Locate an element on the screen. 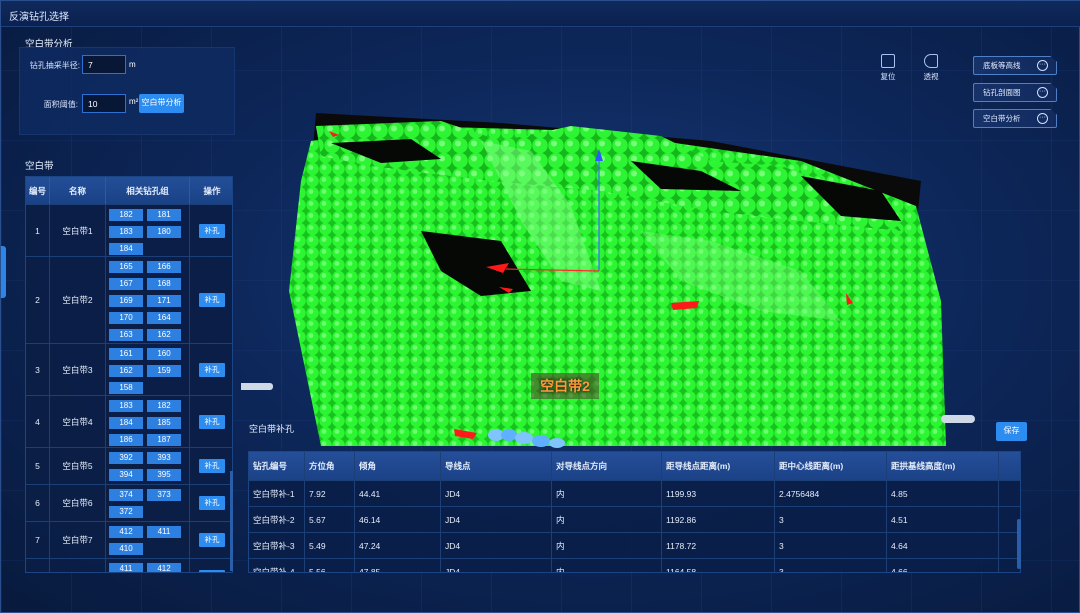  table-cell: JD4 is located at coordinates (496, 519).